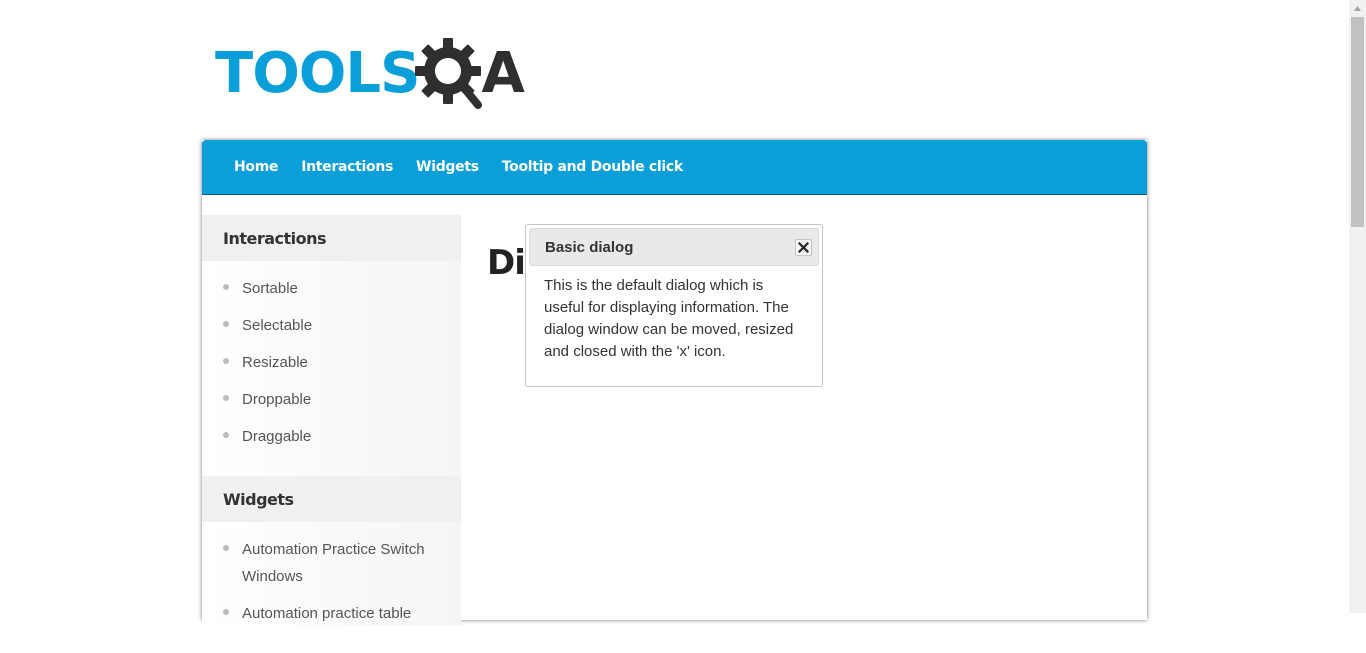  I want to click on sidebar-item-draggable: Draggable, so click(322, 436).